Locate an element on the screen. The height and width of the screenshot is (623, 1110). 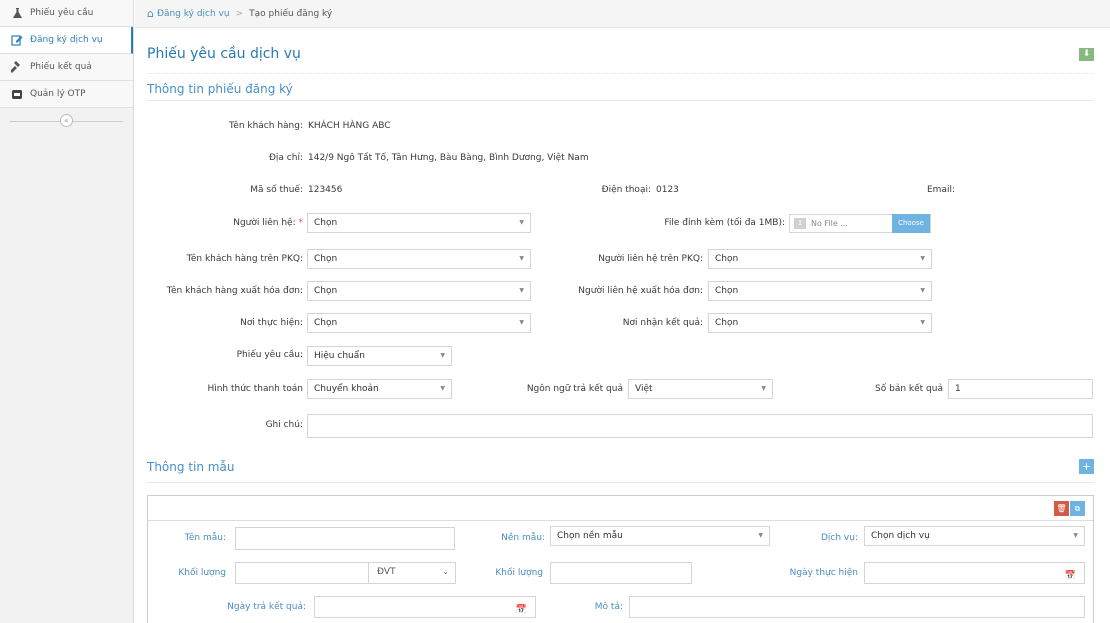
copies-label: Số bản kết quả is located at coordinates (909, 389).